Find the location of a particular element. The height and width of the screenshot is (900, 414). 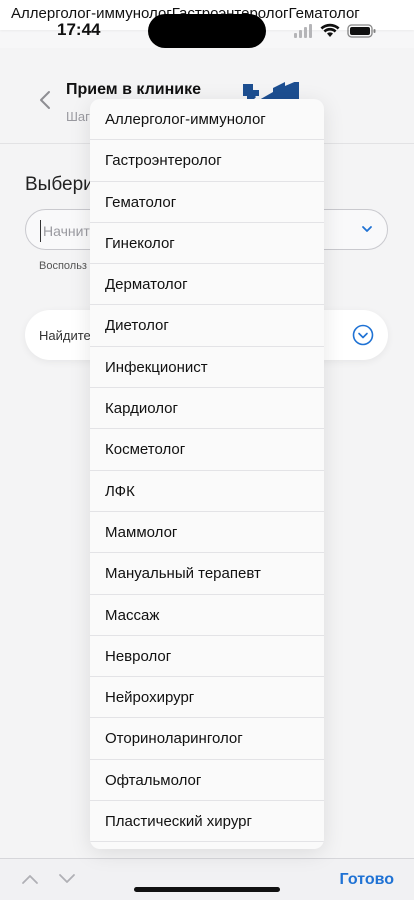

hint-text: Воспольз is located at coordinates (63, 266).